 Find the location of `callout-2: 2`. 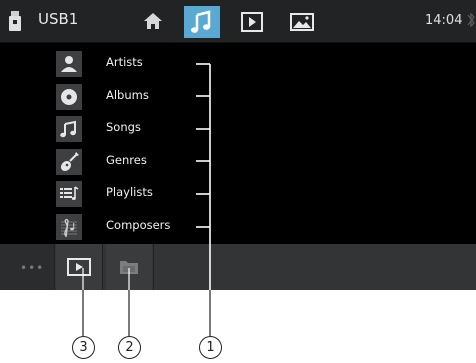

callout-2: 2 is located at coordinates (129, 347).